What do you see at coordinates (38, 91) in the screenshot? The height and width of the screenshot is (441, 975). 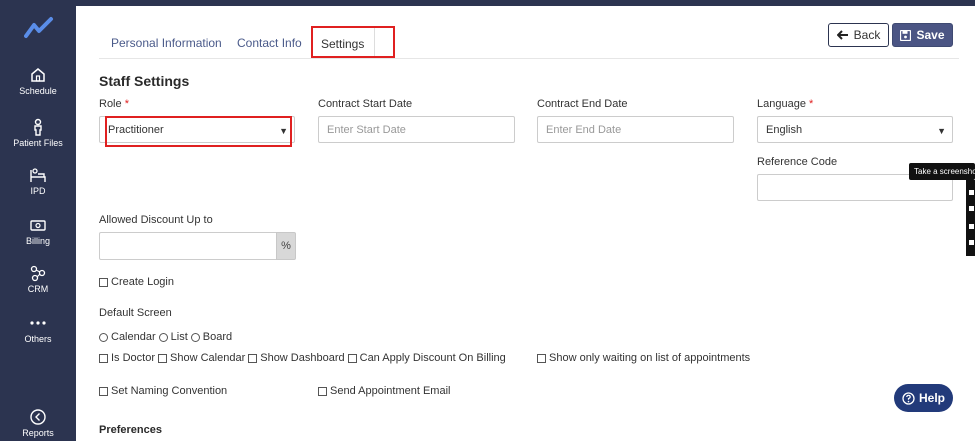 I see `sidebar-item-label: Schedule` at bounding box center [38, 91].